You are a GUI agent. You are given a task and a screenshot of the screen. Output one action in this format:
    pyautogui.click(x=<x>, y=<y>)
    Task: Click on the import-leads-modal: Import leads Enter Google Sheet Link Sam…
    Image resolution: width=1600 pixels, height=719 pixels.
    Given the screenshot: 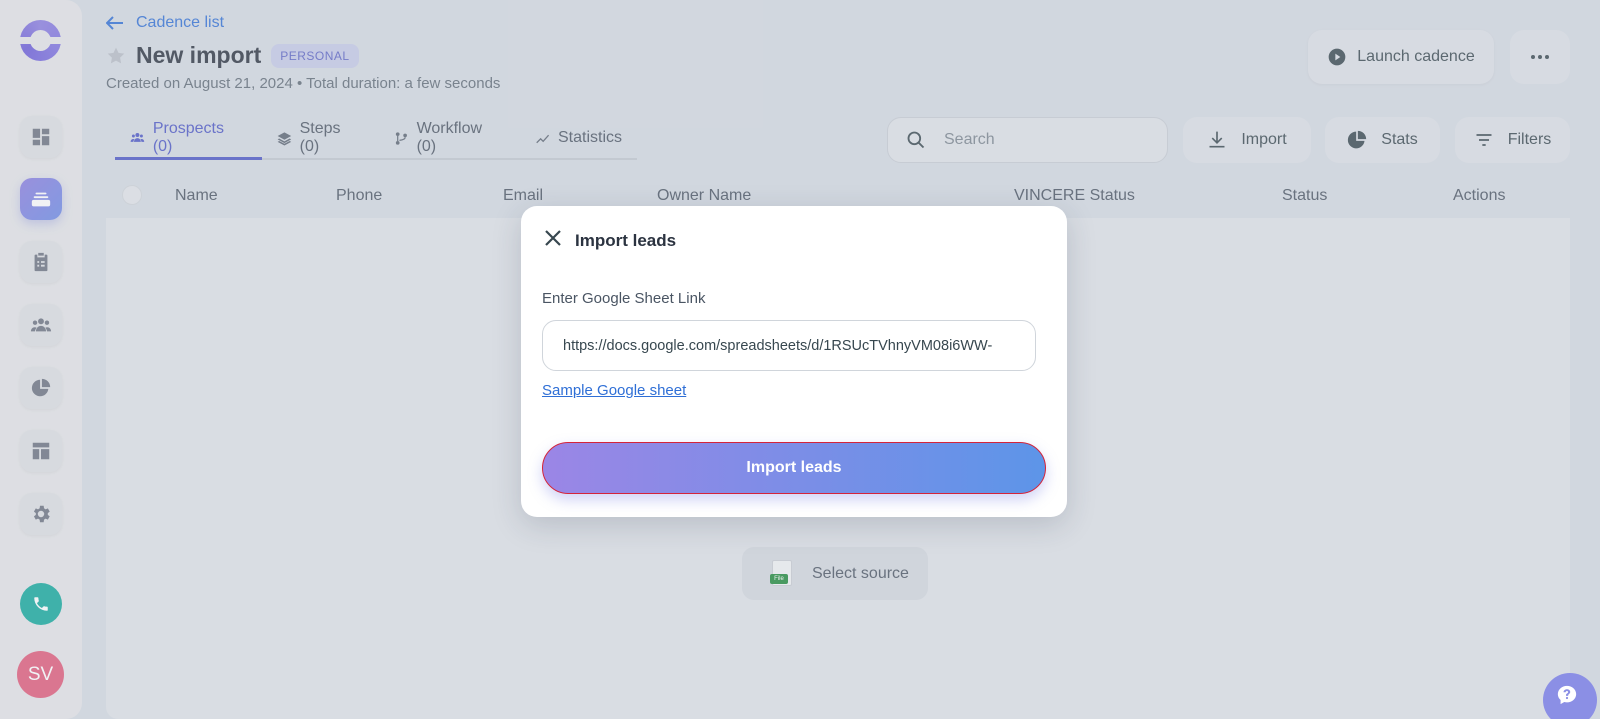 What is the action you would take?
    pyautogui.click(x=794, y=361)
    